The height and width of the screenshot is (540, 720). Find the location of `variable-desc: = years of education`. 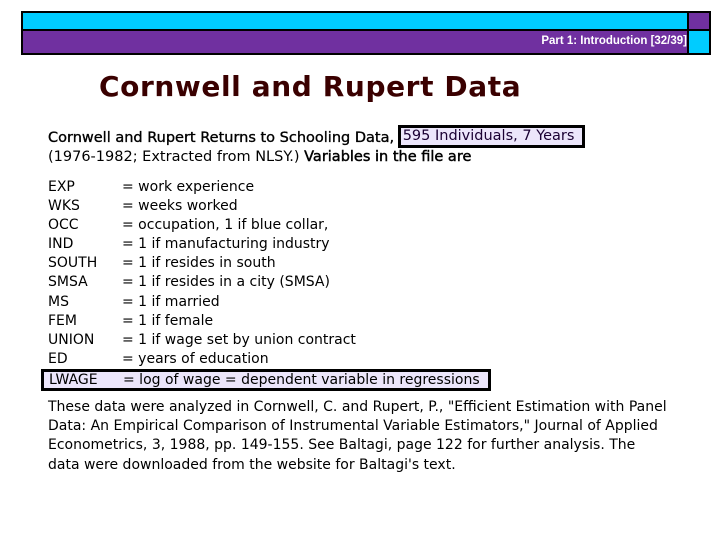

variable-desc: = years of education is located at coordinates (195, 358).